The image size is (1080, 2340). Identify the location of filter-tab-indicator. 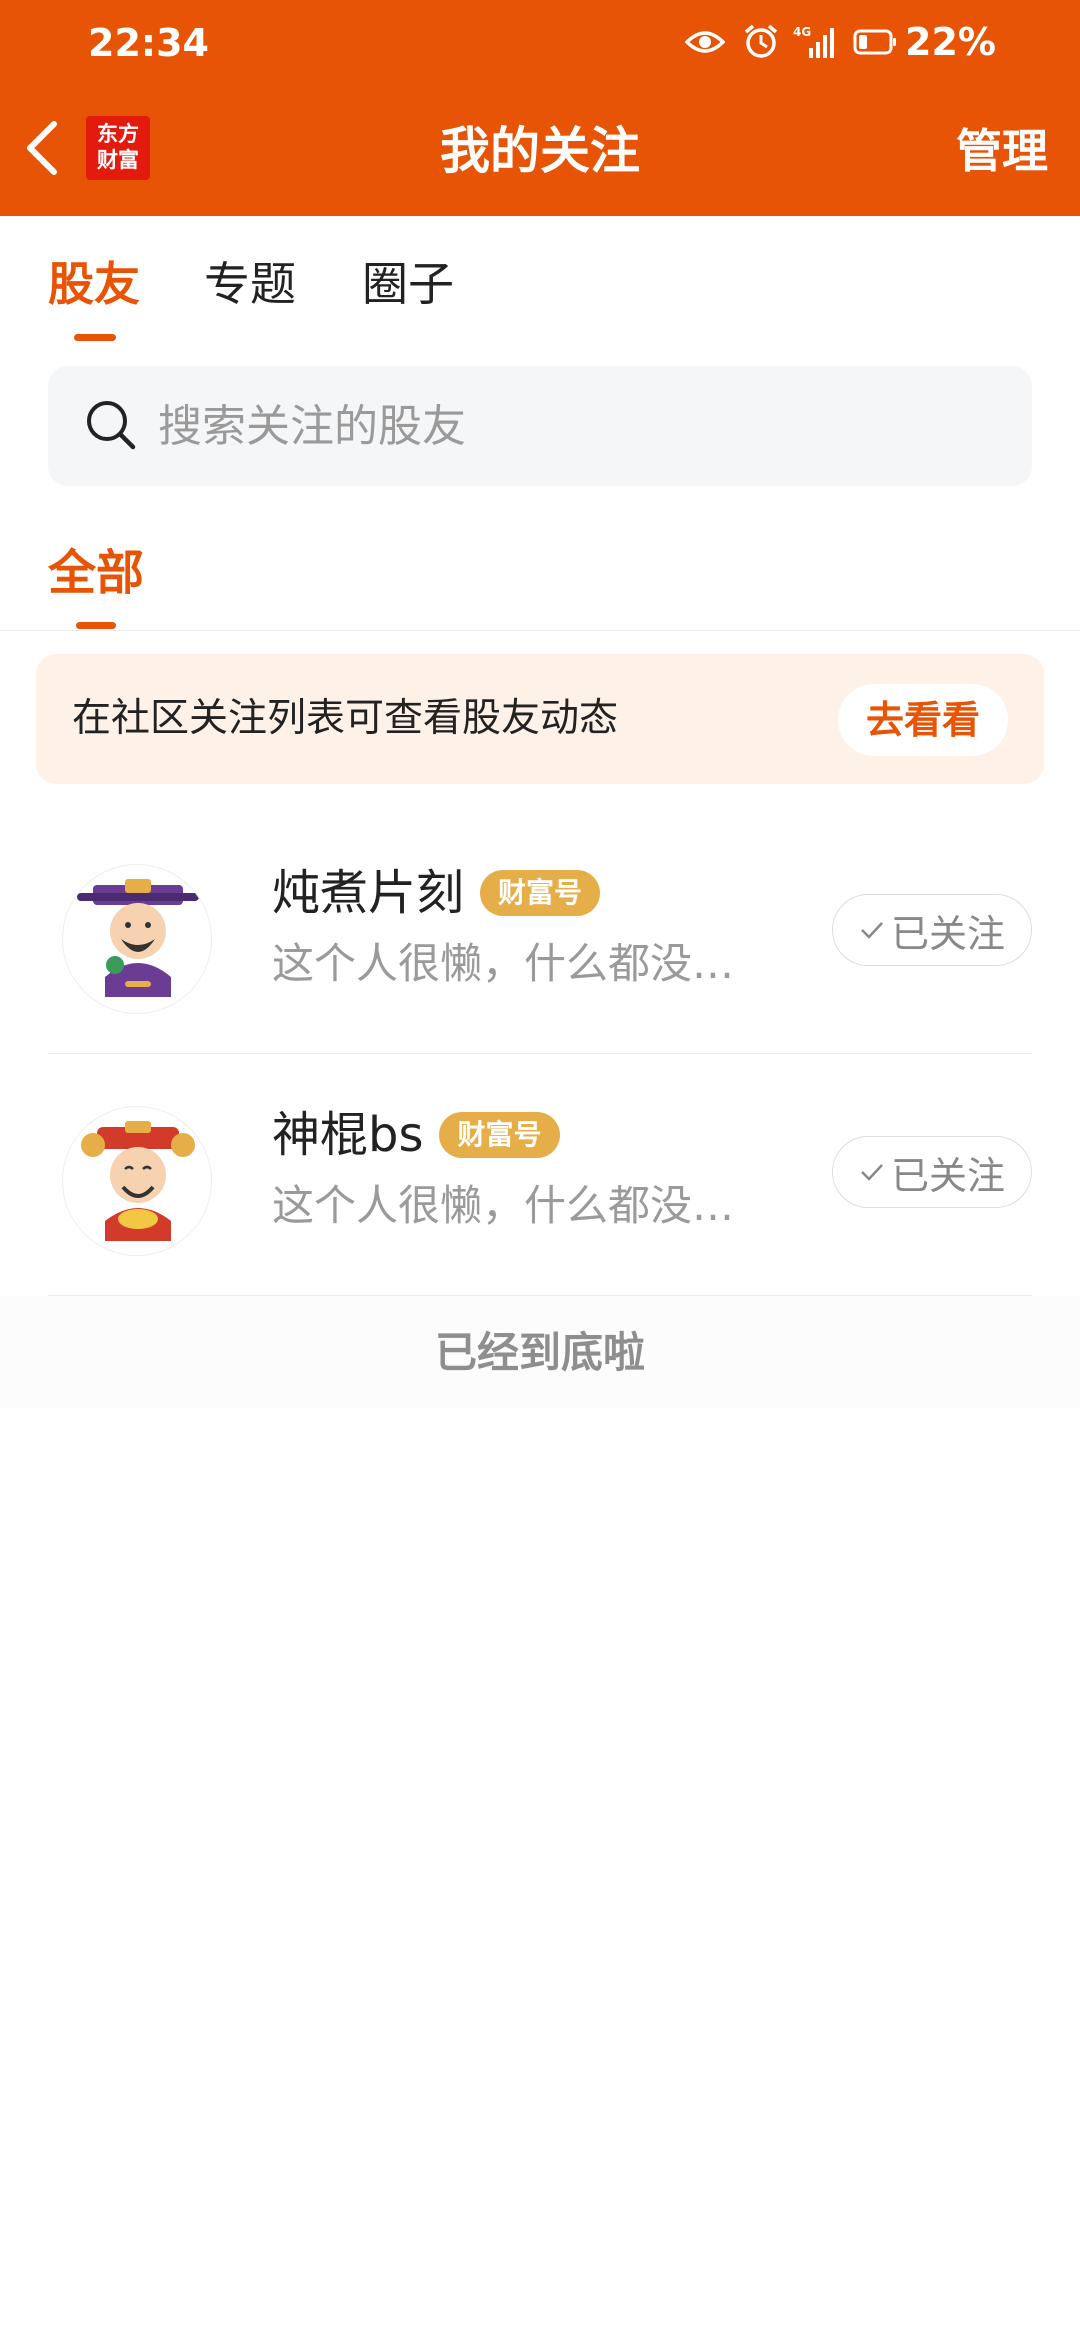
(96, 625).